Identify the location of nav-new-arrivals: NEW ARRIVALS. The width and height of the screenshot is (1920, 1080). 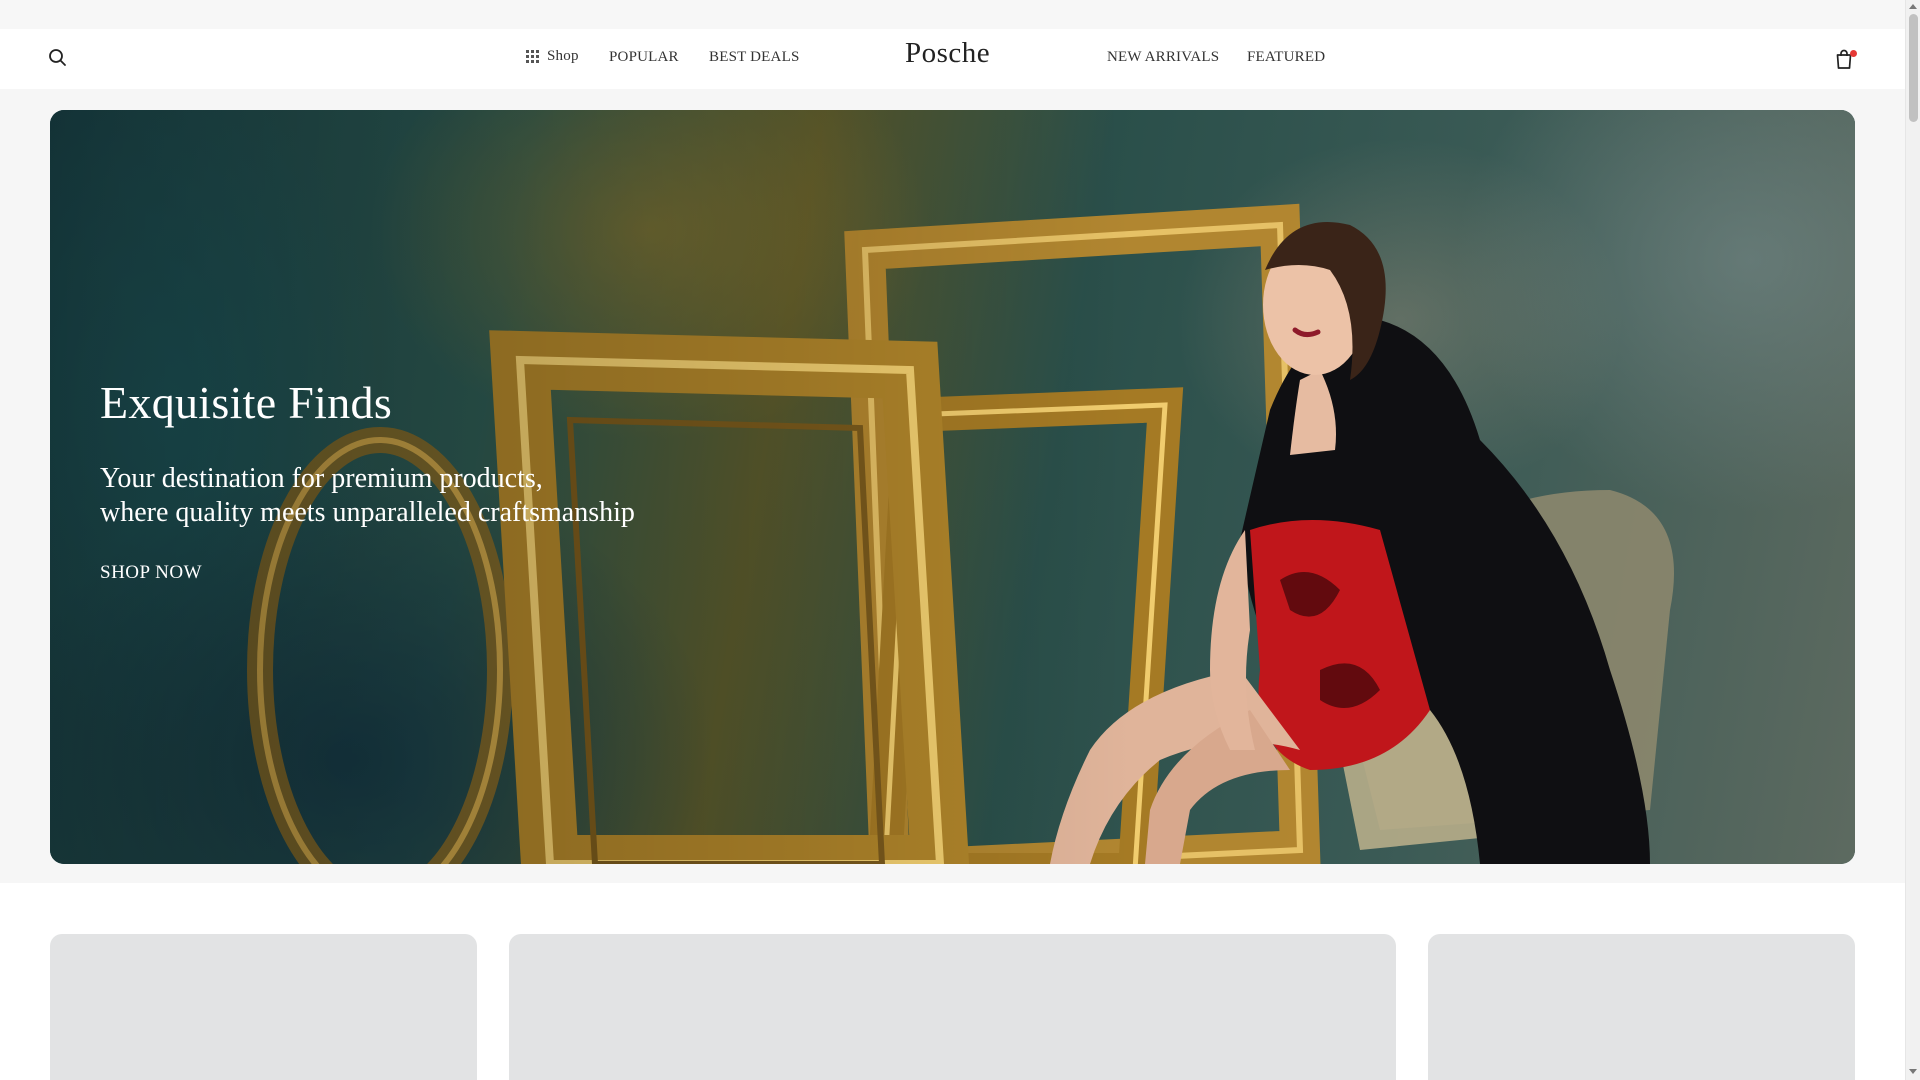
(1163, 57).